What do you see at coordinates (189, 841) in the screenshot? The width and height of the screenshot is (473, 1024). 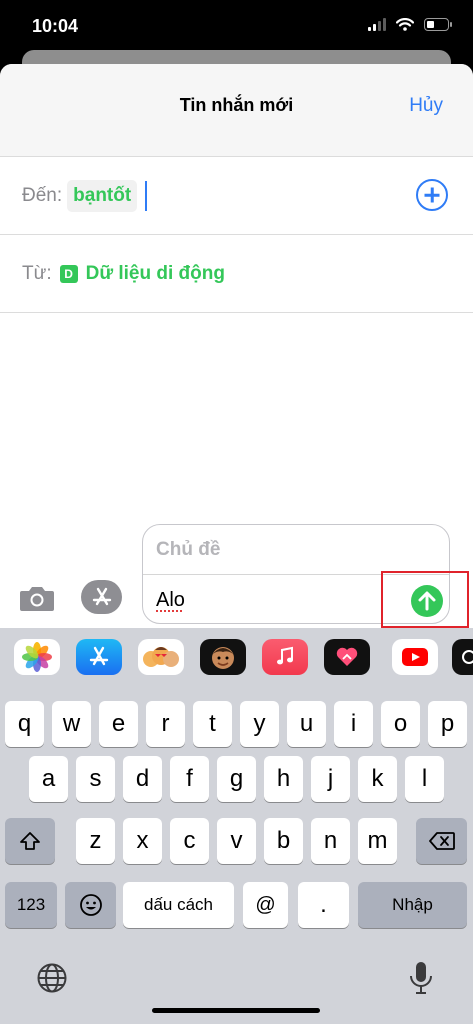 I see `key-c: c` at bounding box center [189, 841].